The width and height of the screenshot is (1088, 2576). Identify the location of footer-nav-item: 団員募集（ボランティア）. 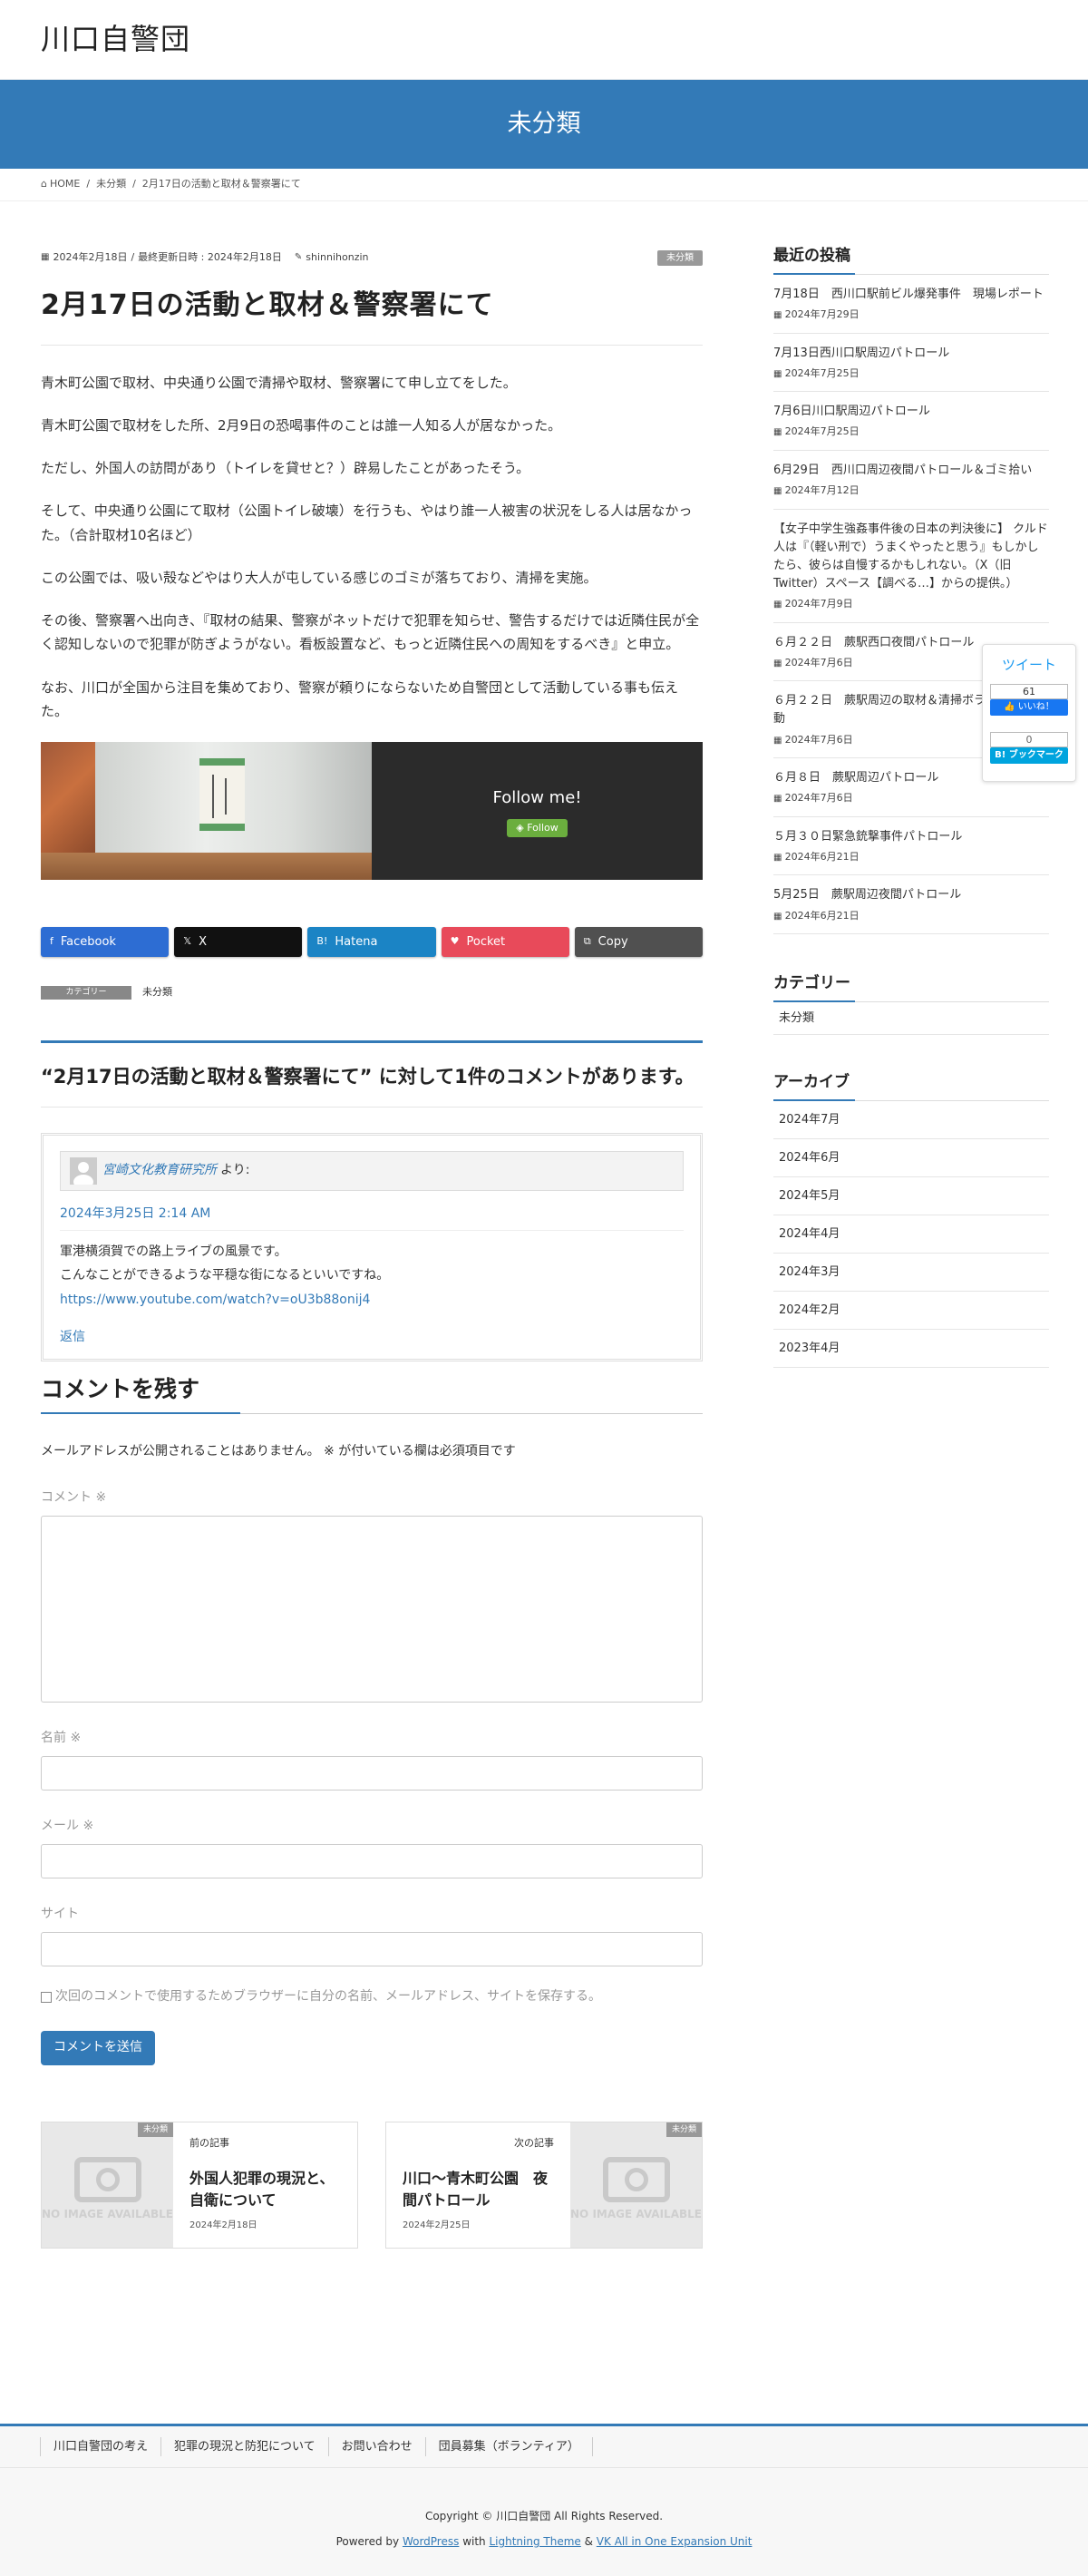
(508, 2447).